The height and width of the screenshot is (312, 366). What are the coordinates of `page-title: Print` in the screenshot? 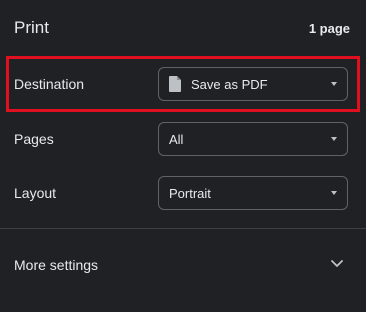 It's located at (31, 27).